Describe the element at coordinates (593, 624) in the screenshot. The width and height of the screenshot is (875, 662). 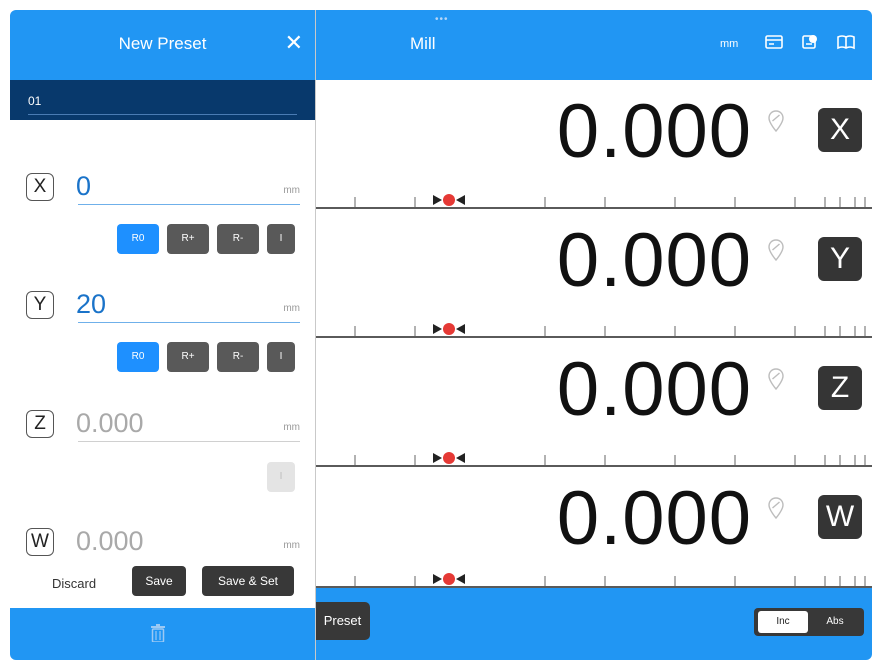
I see `main-footer: Preset Inc Abs` at that location.